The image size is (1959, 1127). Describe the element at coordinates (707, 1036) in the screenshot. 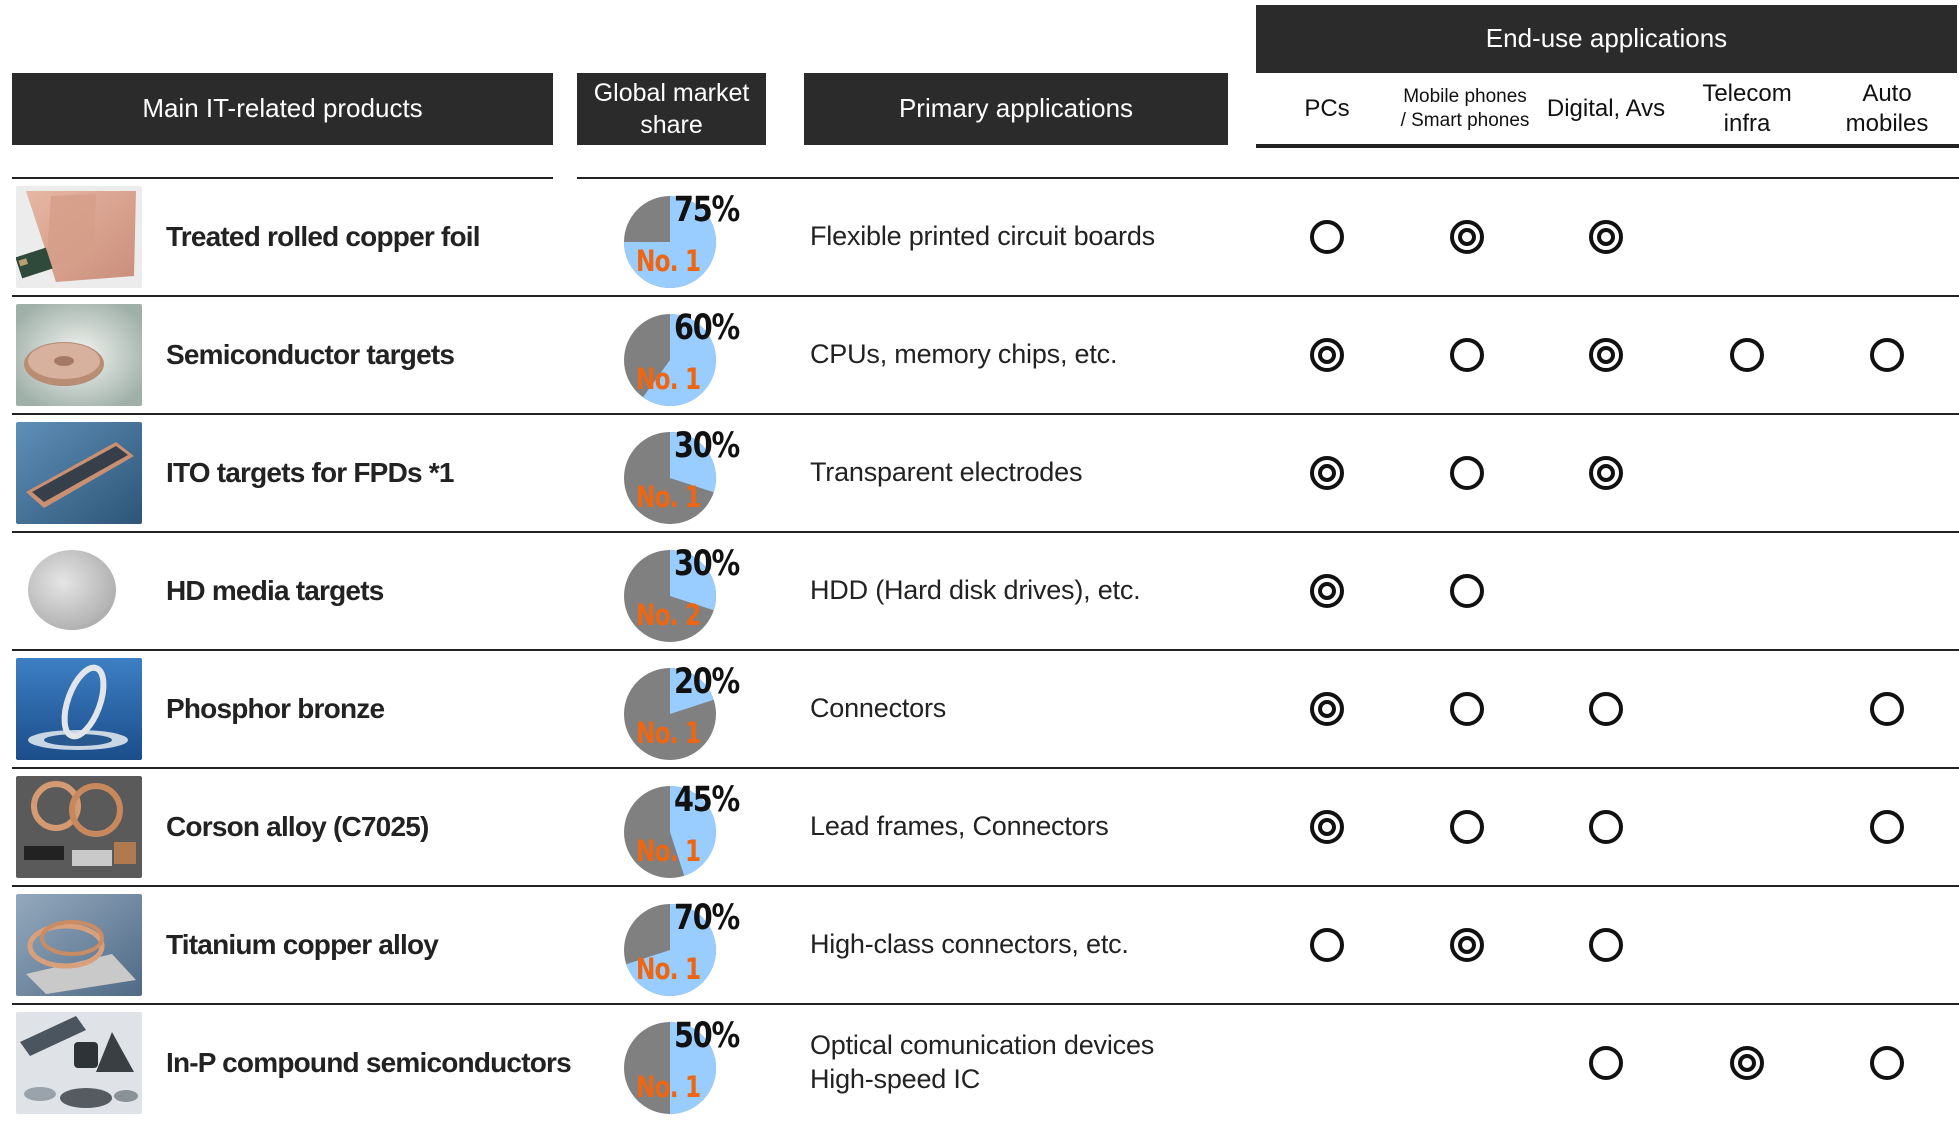

I see `share-percent: 50%` at that location.